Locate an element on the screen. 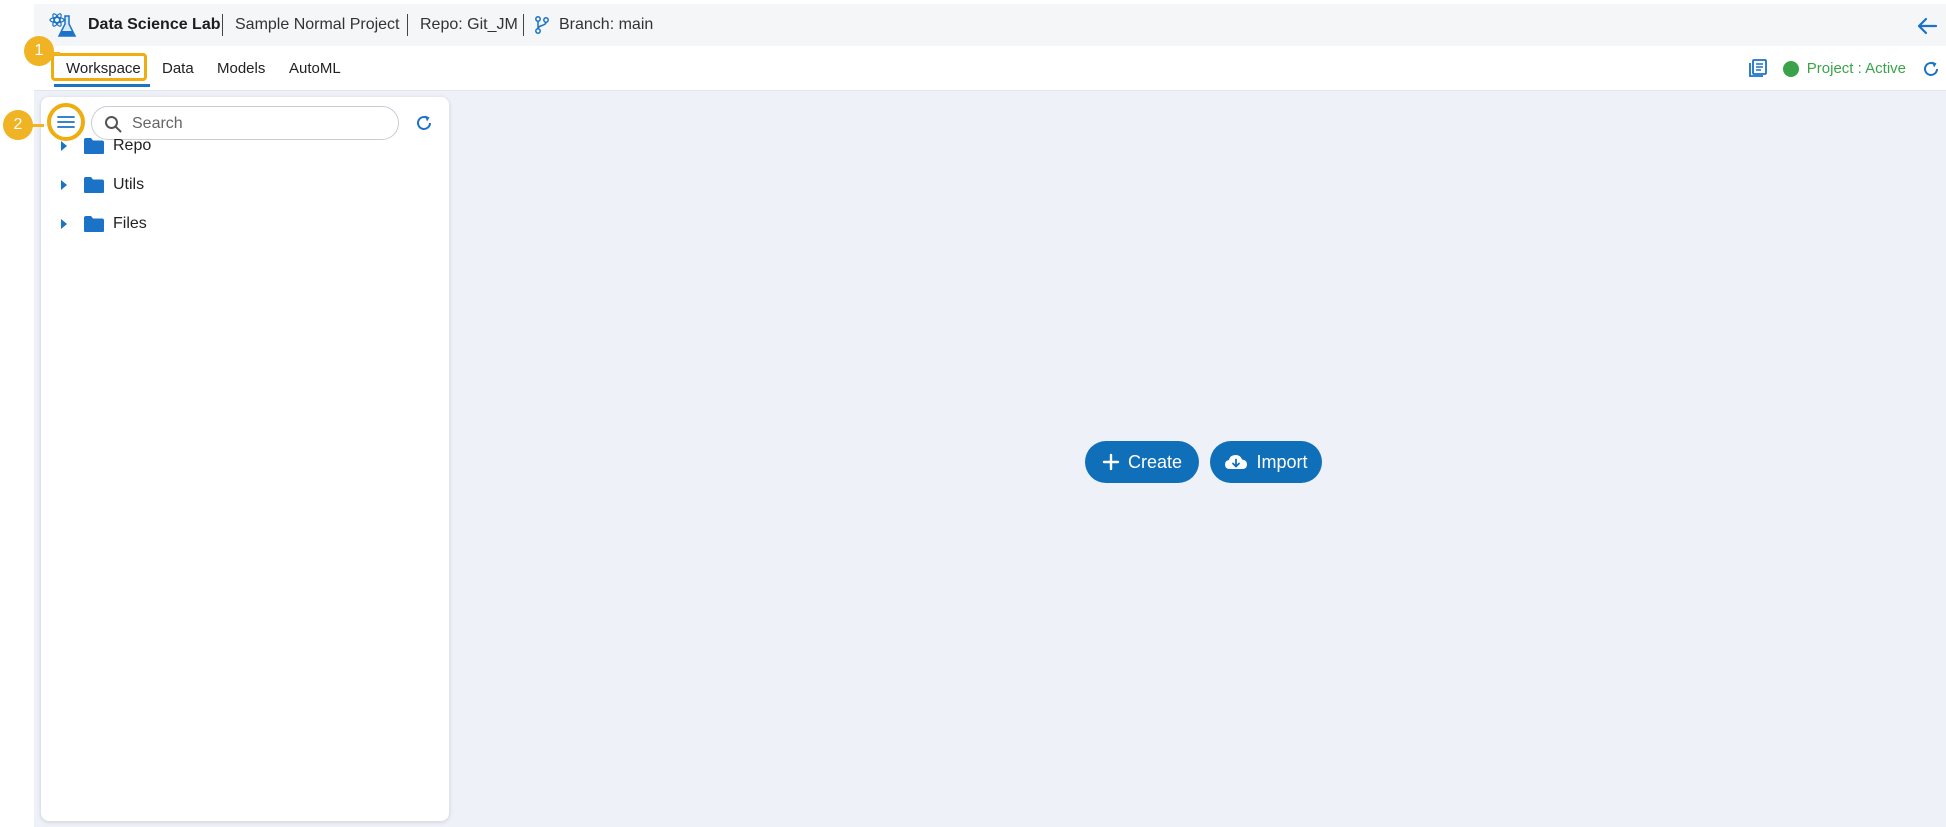  refresh-tree-icon is located at coordinates (424, 123).